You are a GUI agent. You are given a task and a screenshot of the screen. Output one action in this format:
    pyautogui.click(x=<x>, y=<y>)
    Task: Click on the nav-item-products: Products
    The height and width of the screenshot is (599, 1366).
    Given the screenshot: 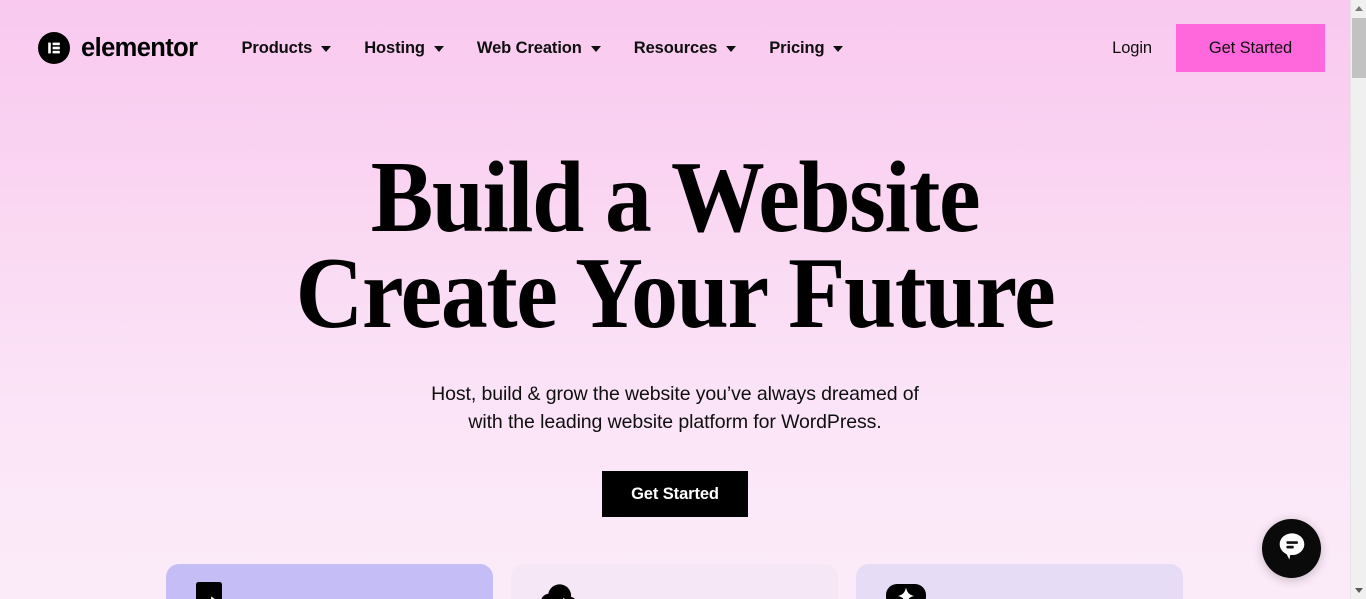 What is the action you would take?
    pyautogui.click(x=286, y=48)
    